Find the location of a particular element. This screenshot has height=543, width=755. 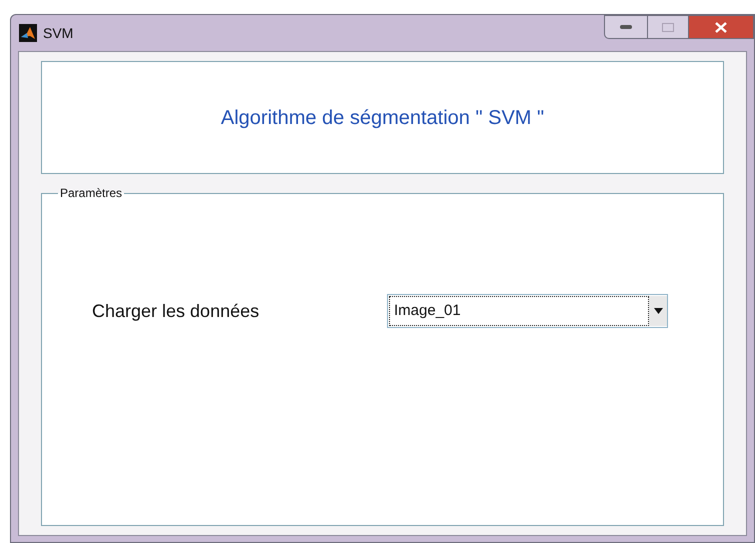

header-title: Algorithme de ségmentation " SVM " is located at coordinates (382, 118).